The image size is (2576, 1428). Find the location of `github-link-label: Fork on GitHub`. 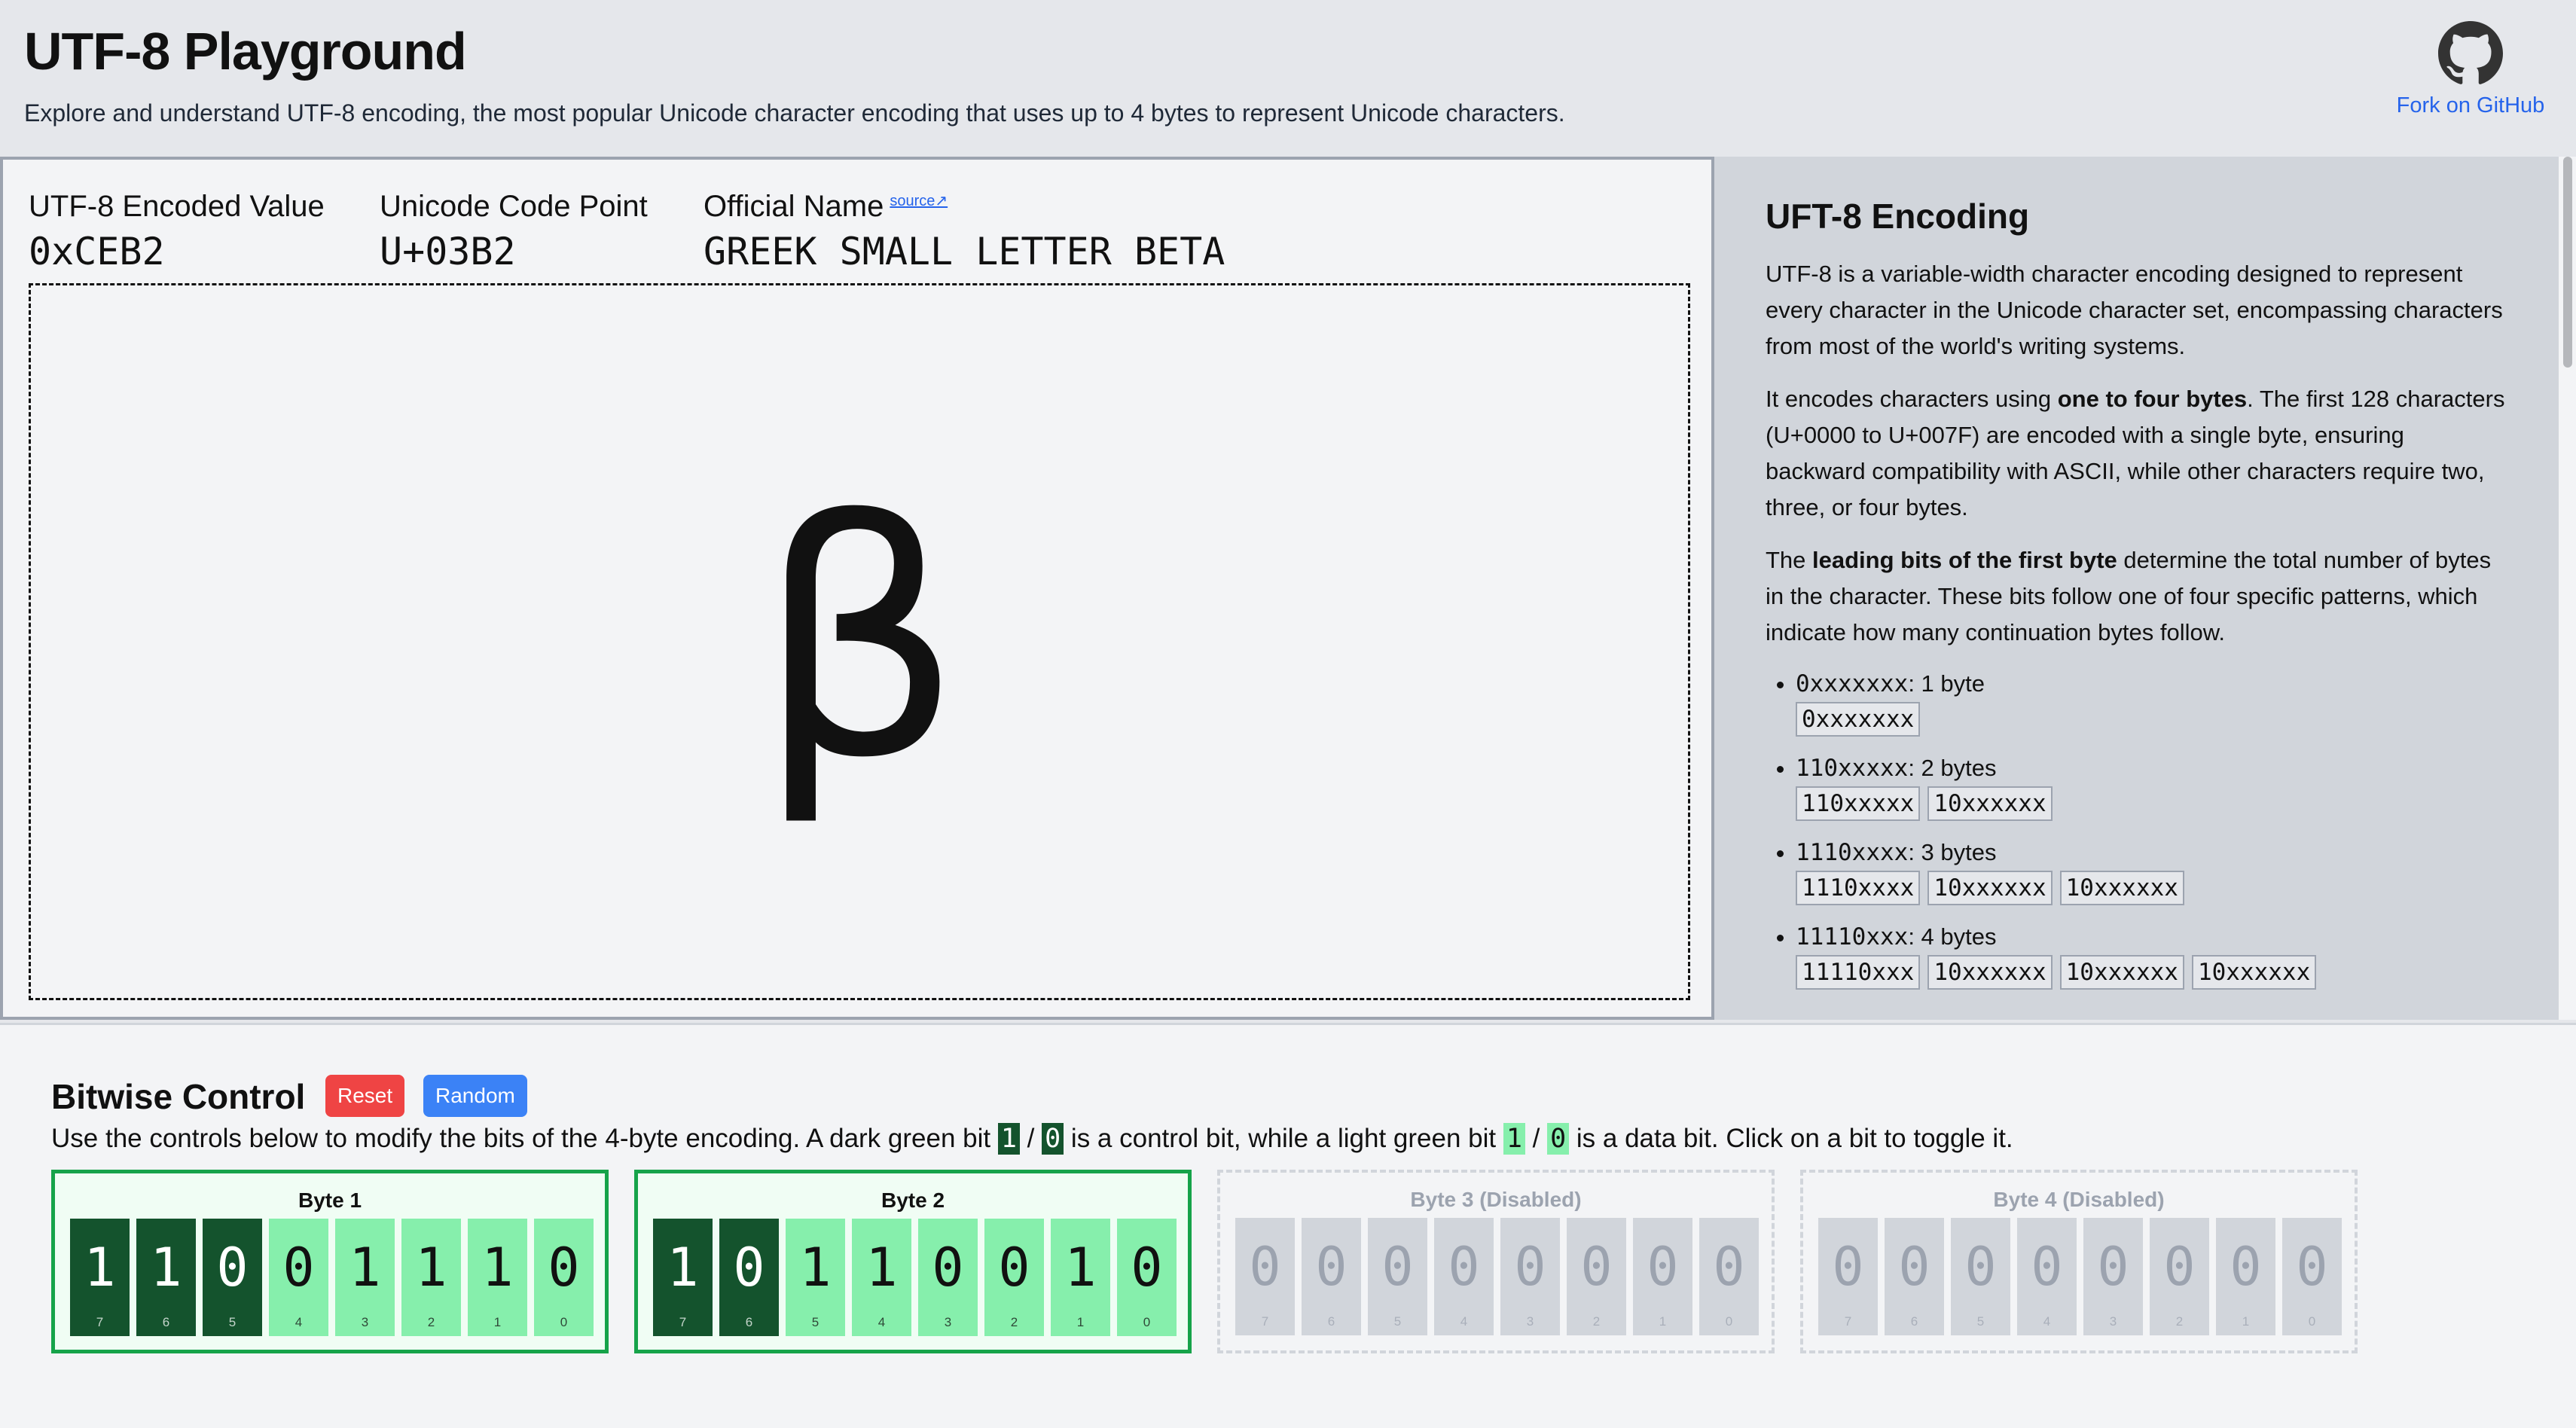

github-link-label: Fork on GitHub is located at coordinates (2471, 105).